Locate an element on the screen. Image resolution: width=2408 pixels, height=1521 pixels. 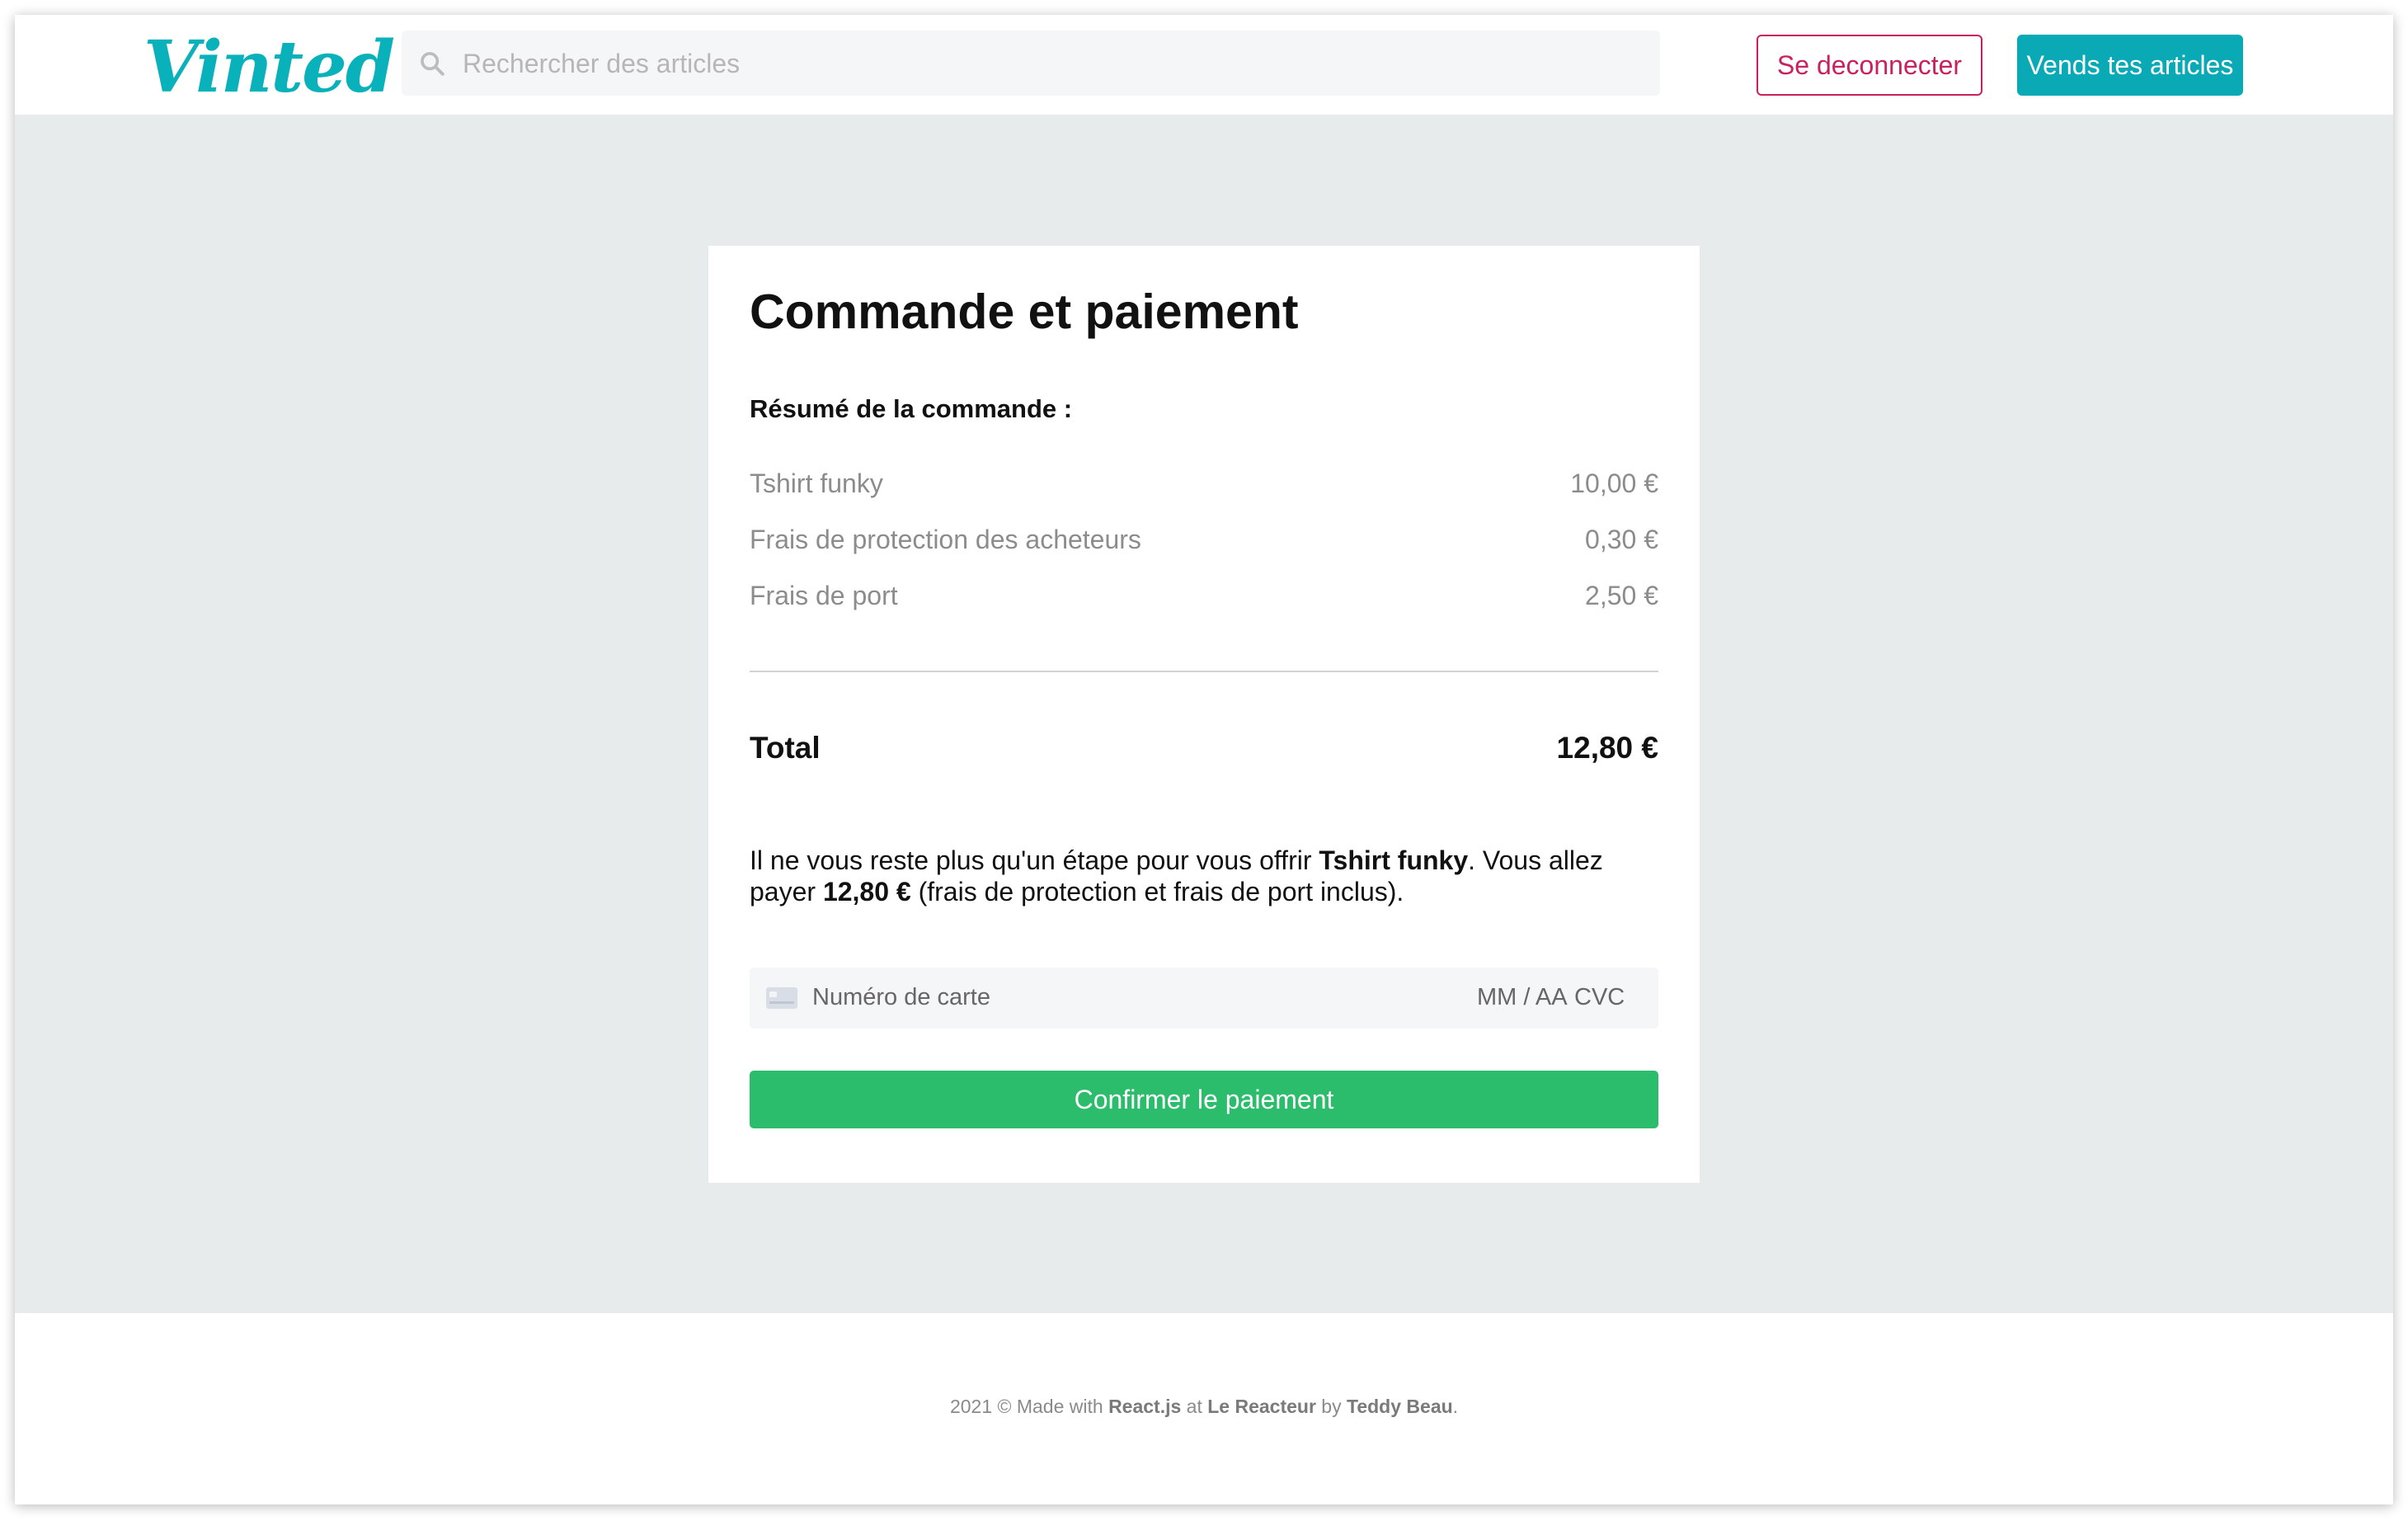
footer-tech: React.js is located at coordinates (1145, 1407).